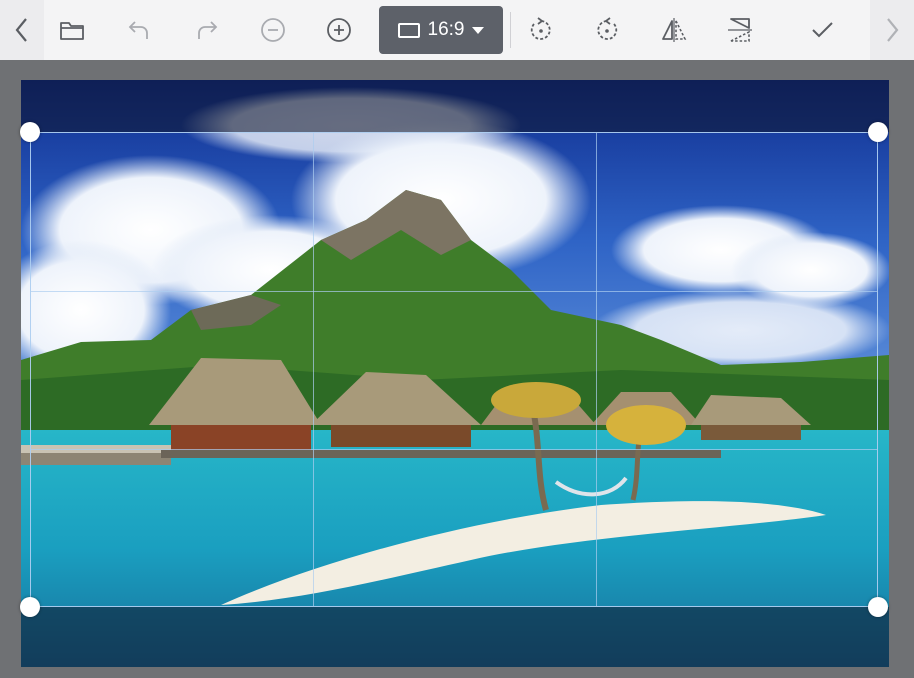 The image size is (914, 678). I want to click on zoom-out-icon, so click(273, 30).